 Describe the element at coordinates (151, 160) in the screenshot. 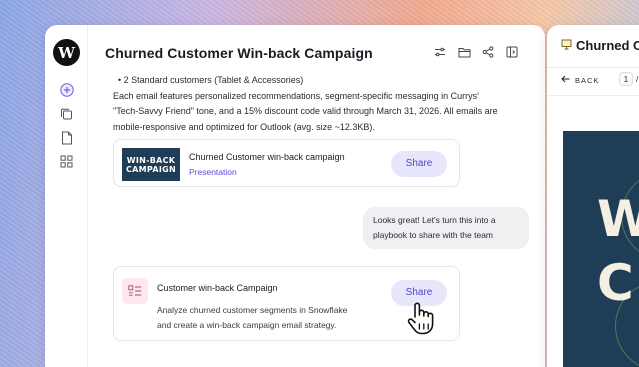

I see `thumbnail-text: WIN-BACK` at that location.